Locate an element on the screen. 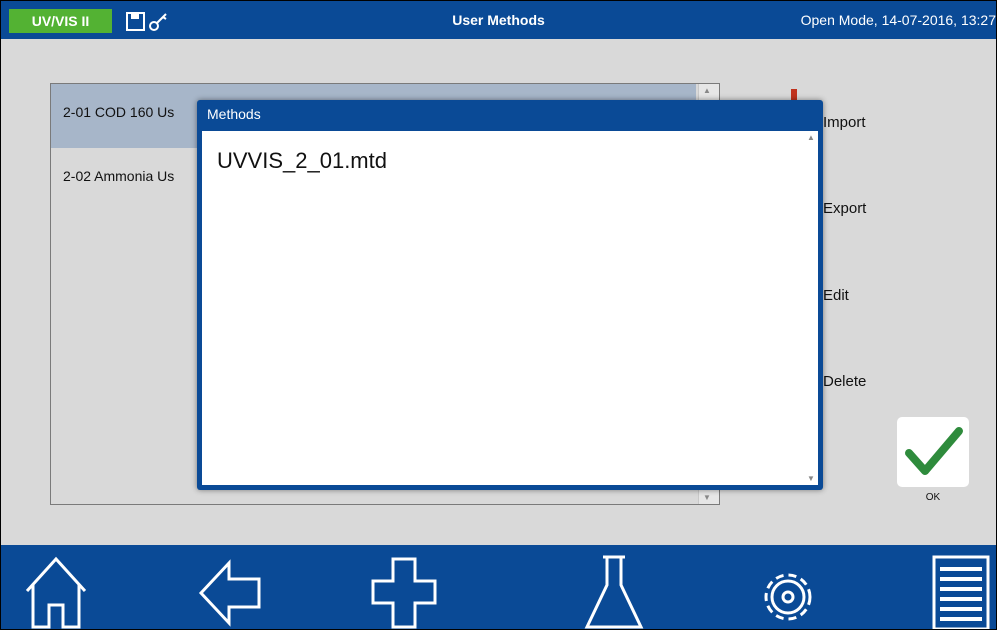 The height and width of the screenshot is (630, 997). back-button is located at coordinates (230, 590).